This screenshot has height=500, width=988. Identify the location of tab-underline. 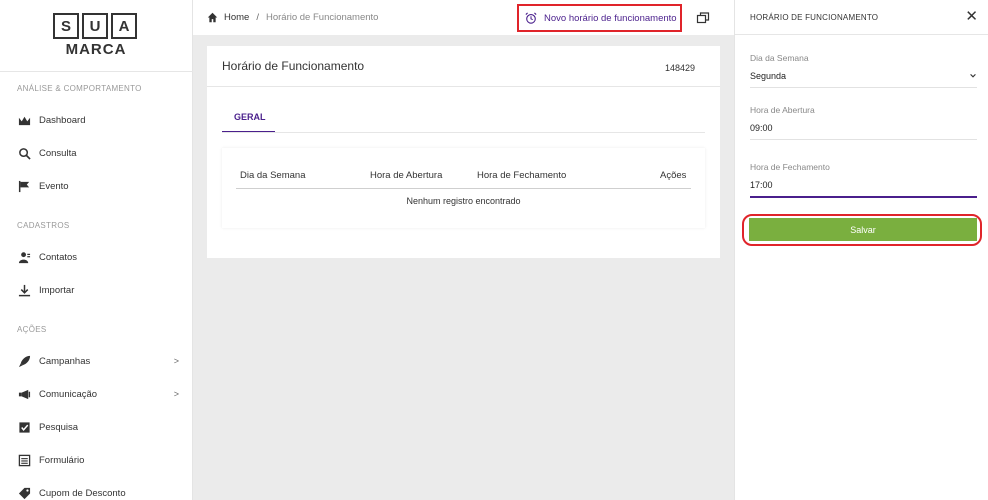
(463, 132).